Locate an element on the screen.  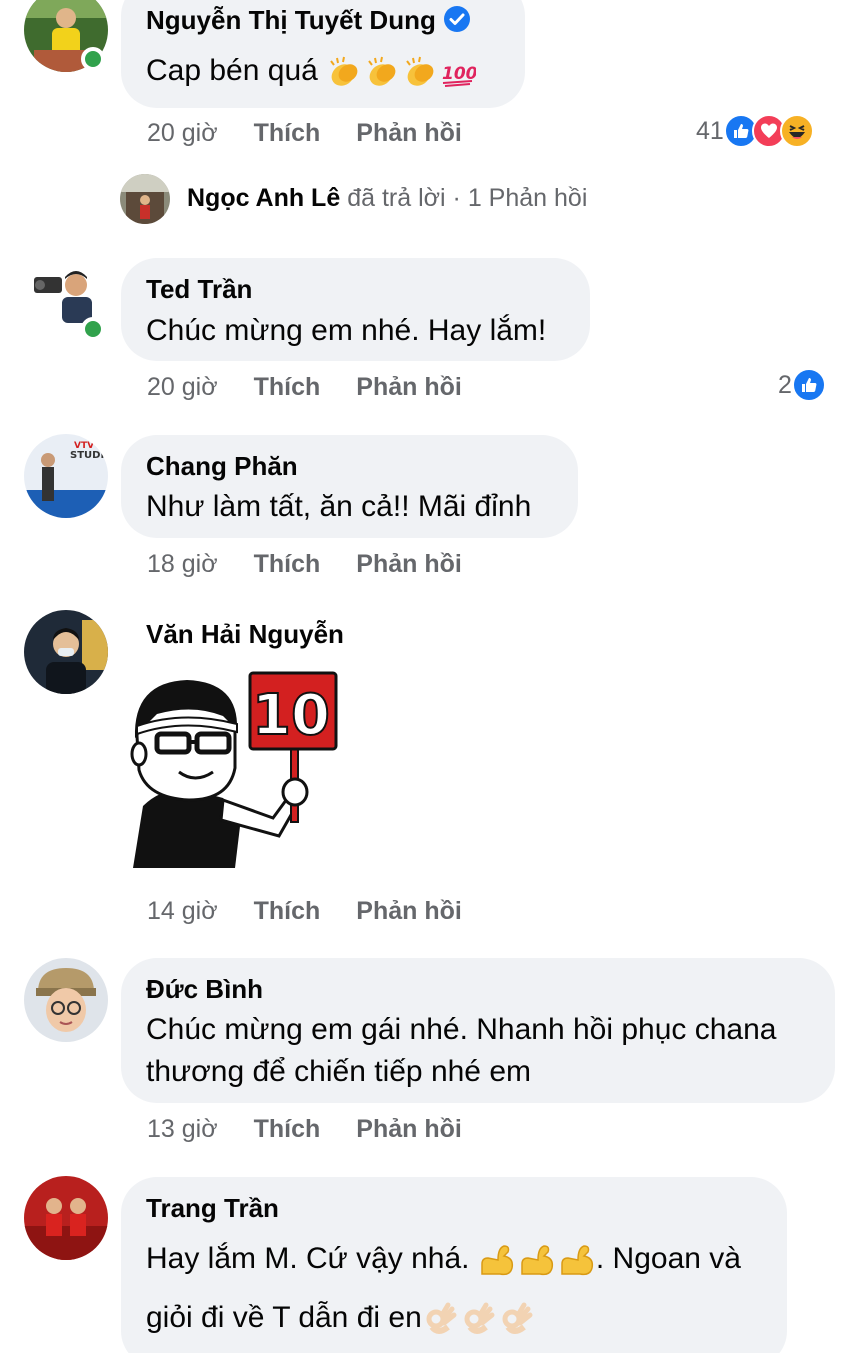
comment-author: Ted Trần is located at coordinates (199, 289).